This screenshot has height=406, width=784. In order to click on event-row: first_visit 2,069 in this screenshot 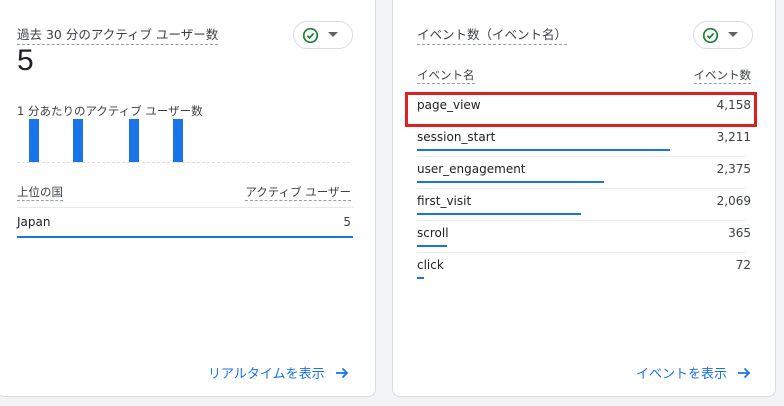, I will do `click(584, 205)`.